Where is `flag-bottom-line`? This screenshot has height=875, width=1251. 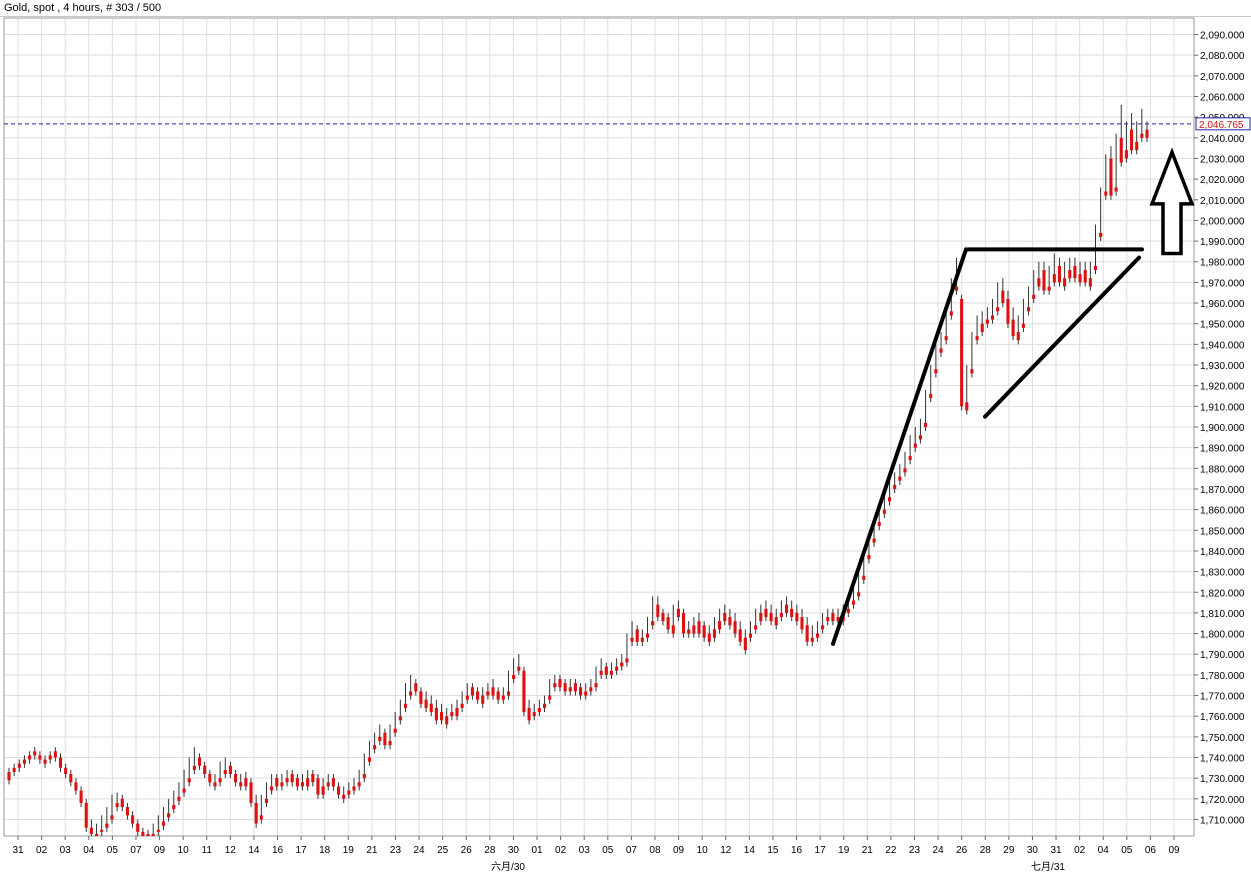
flag-bottom-line is located at coordinates (1062, 337).